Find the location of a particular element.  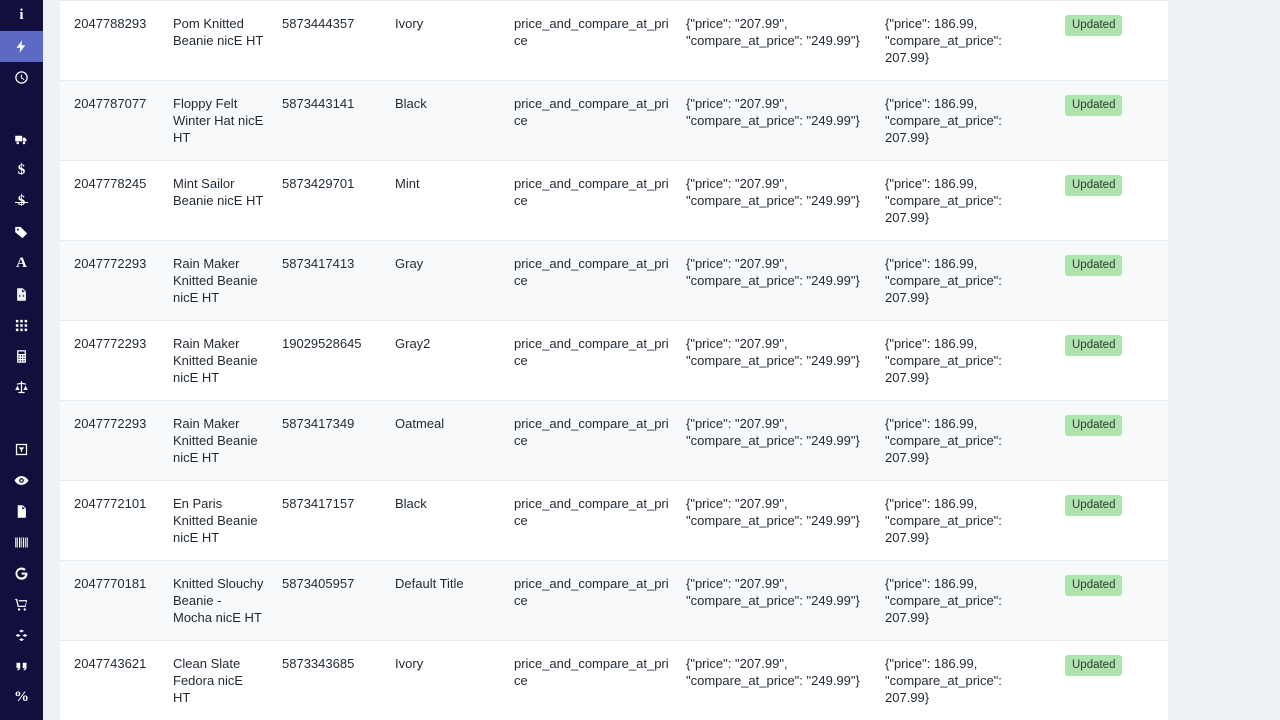

cell-product-title: Knitted Slouchy Beanie - Mocha nicE HT is located at coordinates (227, 600).